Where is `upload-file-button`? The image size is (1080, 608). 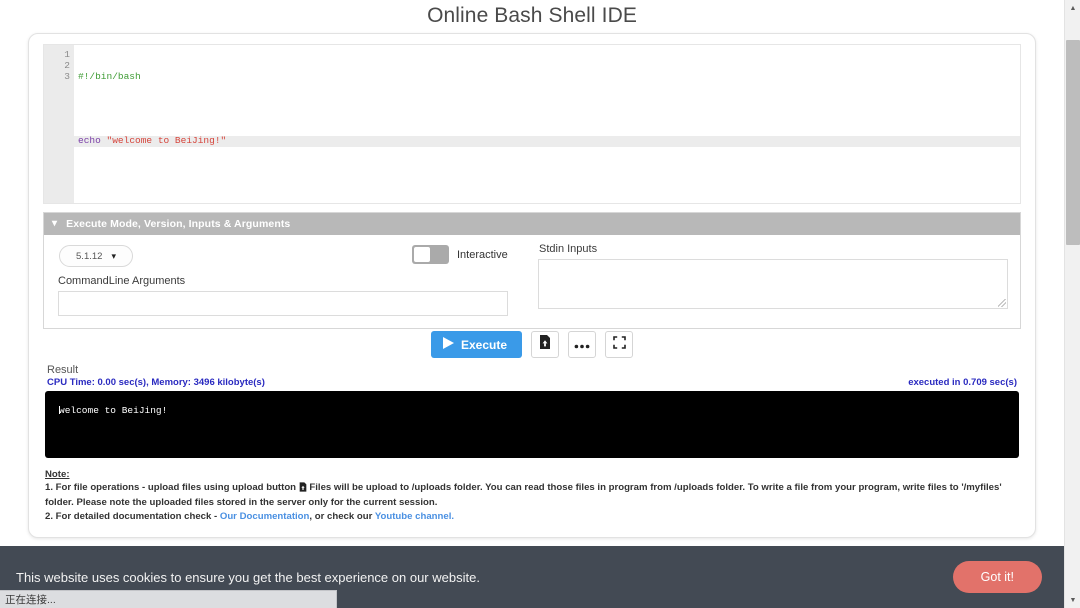 upload-file-button is located at coordinates (545, 344).